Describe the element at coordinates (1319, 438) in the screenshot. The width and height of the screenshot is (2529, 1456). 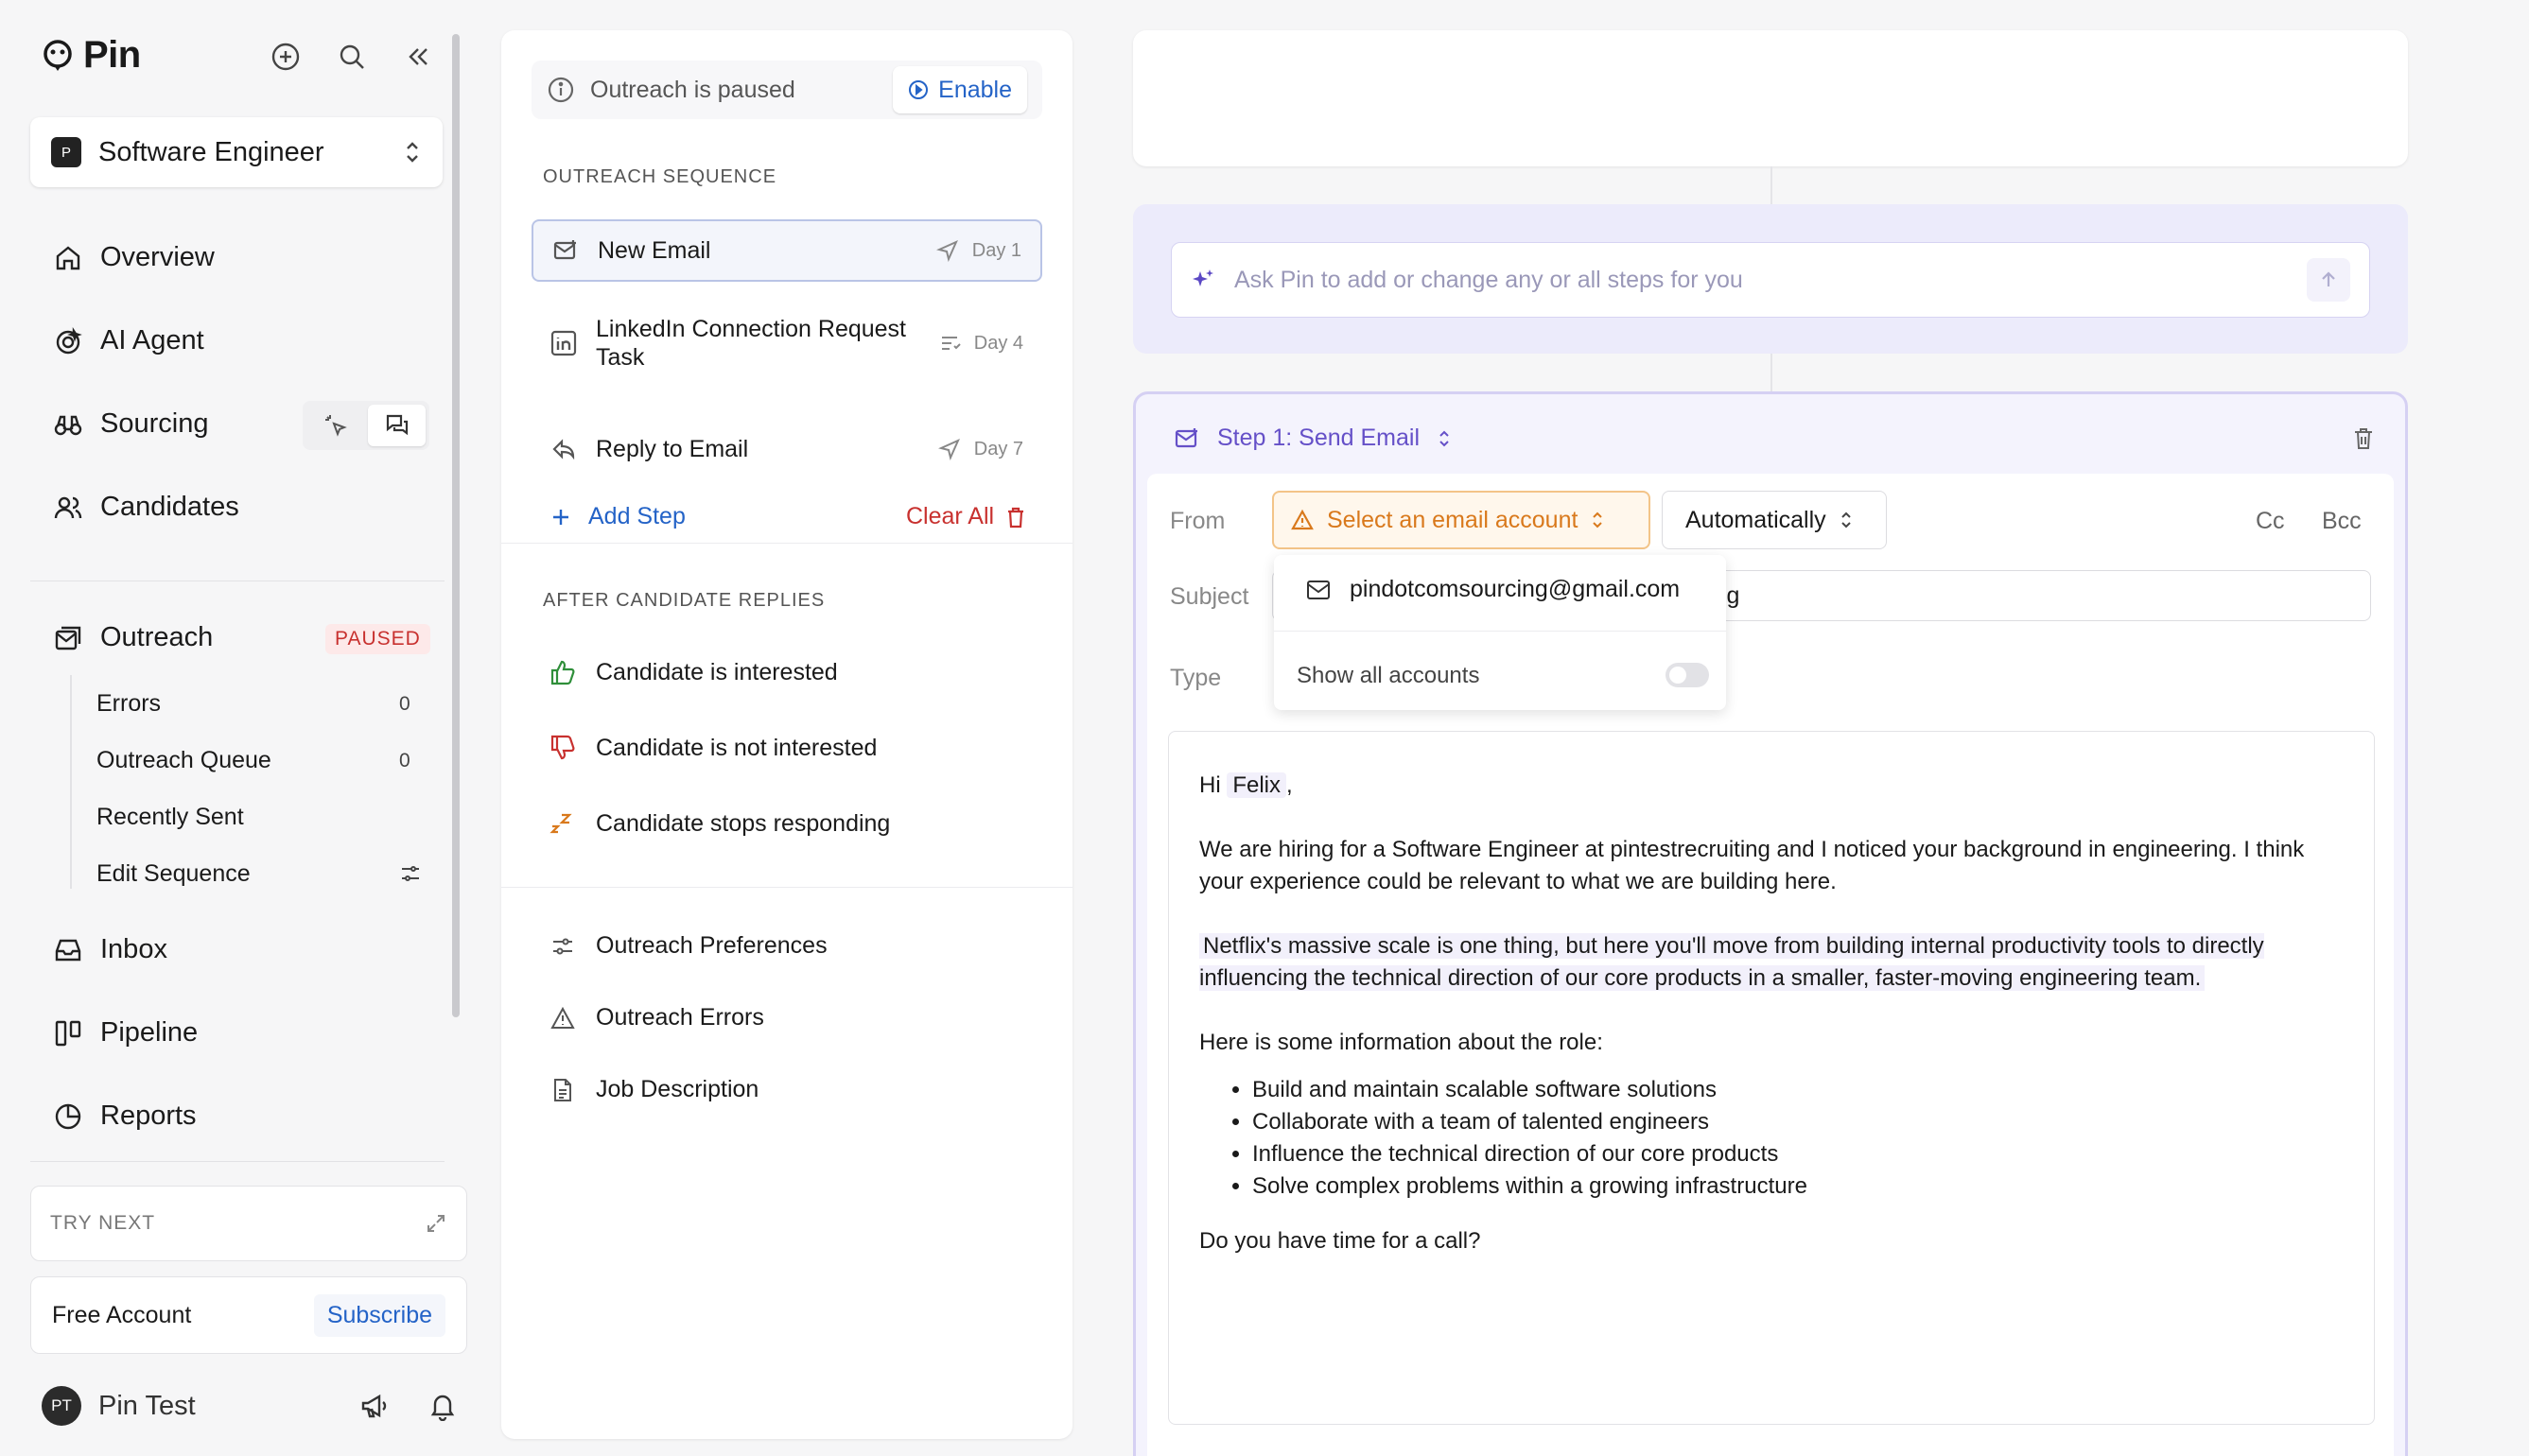
I see `step-title: Step 1: Send Email` at that location.